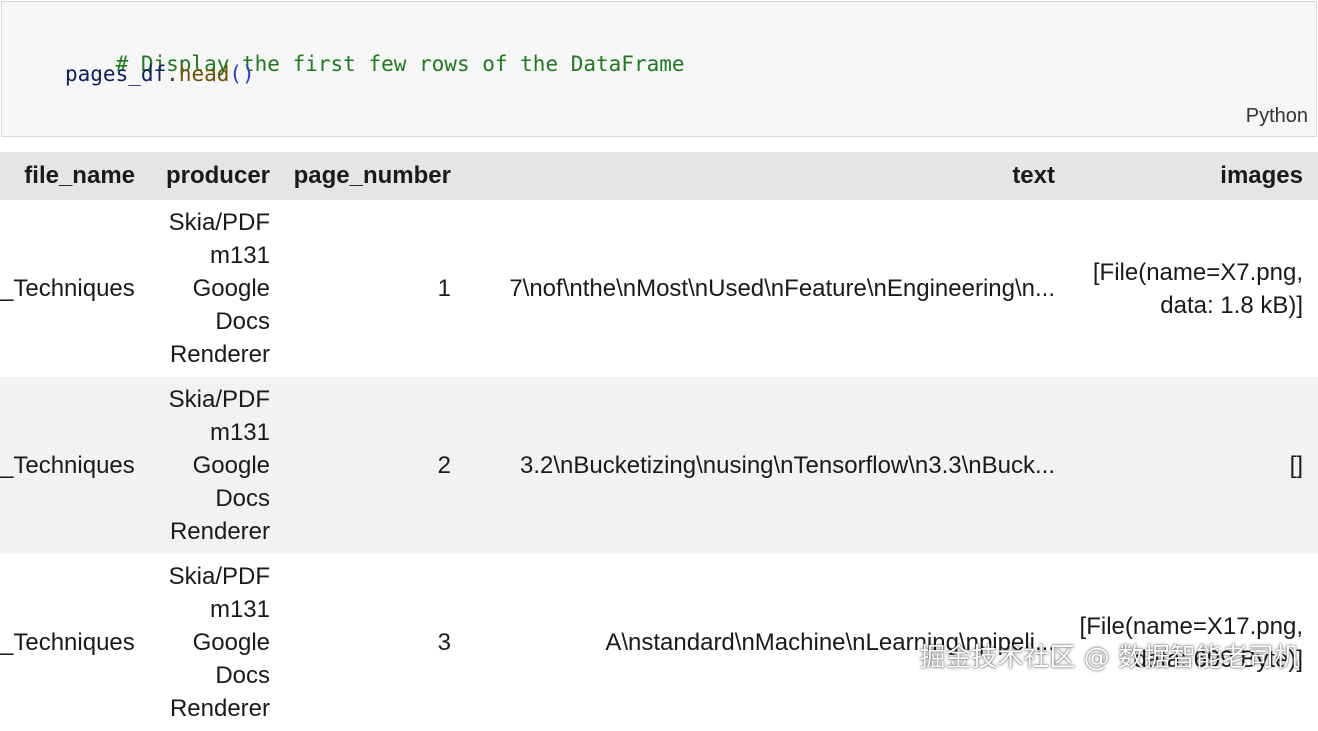 The height and width of the screenshot is (731, 1318). What do you see at coordinates (1277, 116) in the screenshot?
I see `cell-language-label: Python` at bounding box center [1277, 116].